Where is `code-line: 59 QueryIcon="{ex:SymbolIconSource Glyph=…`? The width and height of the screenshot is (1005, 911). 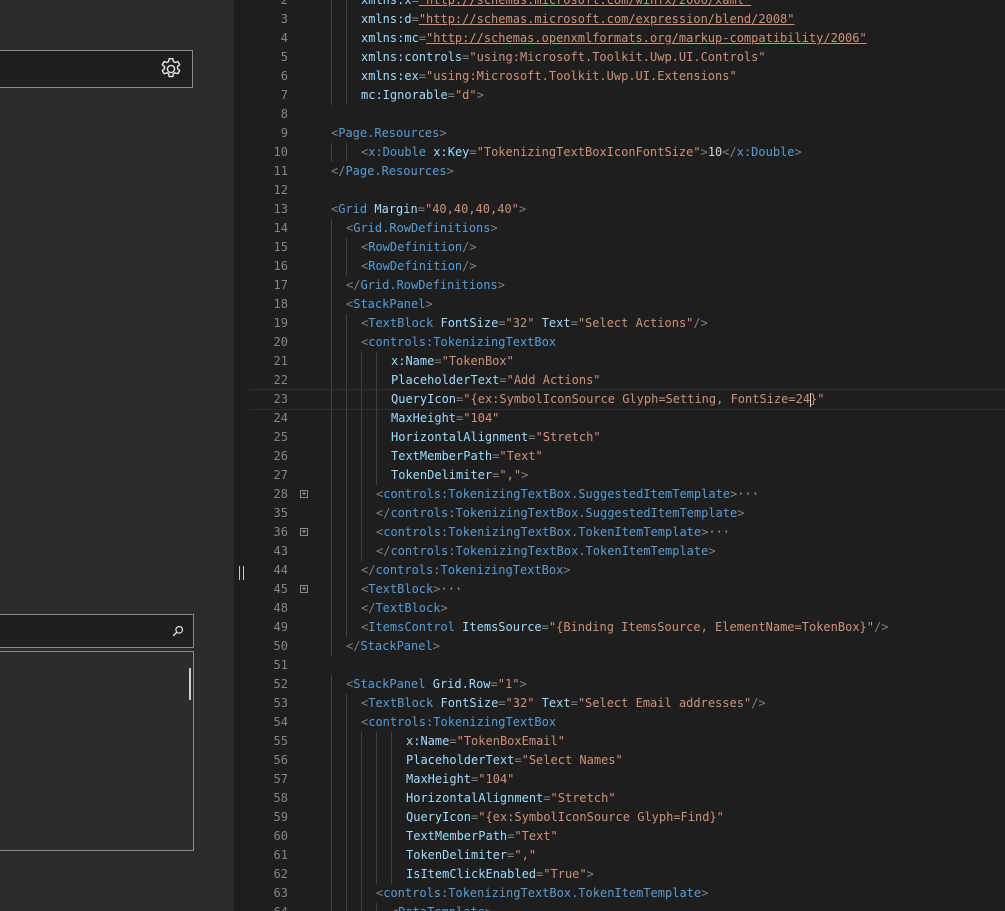 code-line: 59 QueryIcon="{ex:SymbolIconSource Glyph=… is located at coordinates (627, 817).